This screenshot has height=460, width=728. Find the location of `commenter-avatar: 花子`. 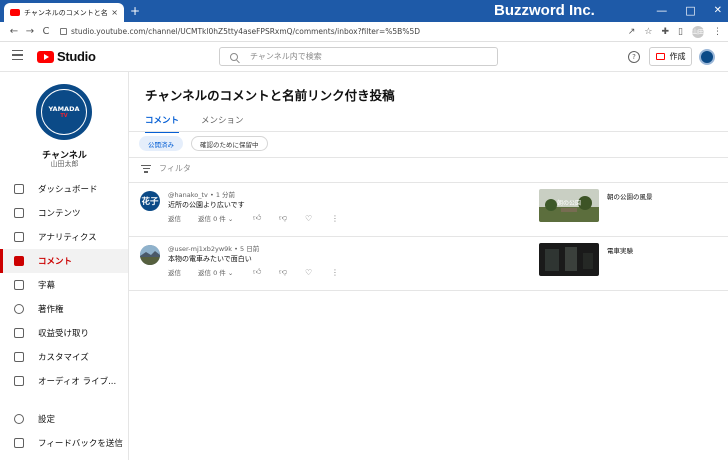

commenter-avatar: 花子 is located at coordinates (150, 201).